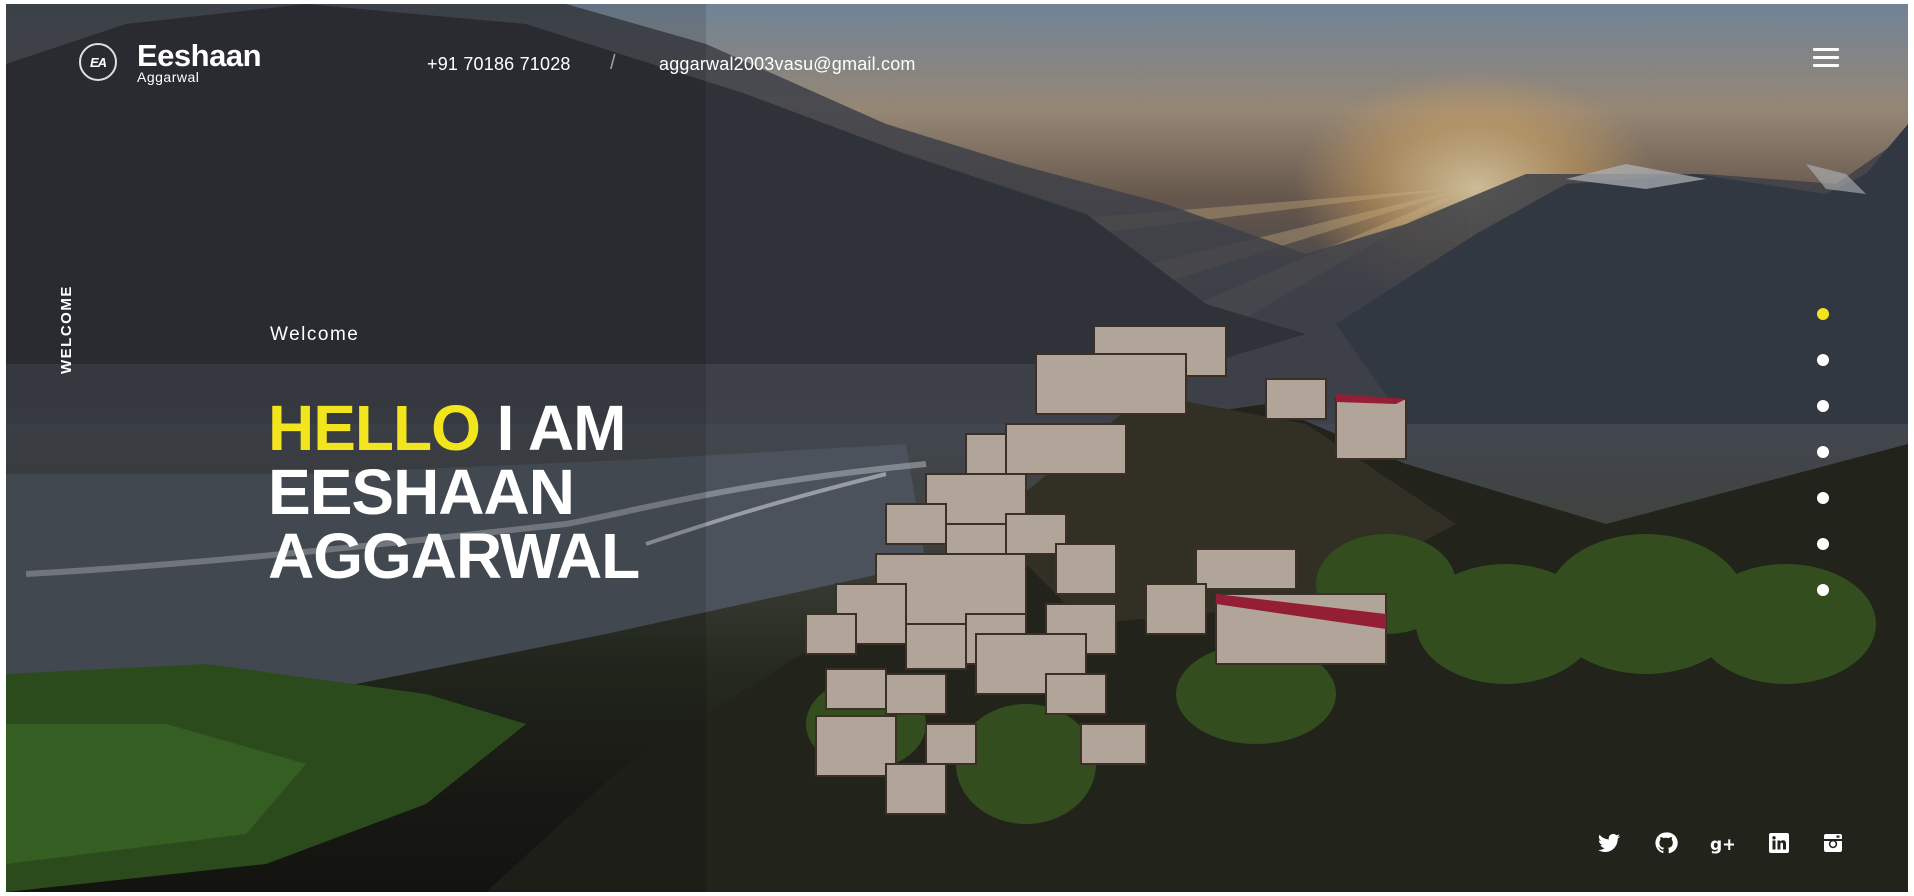  What do you see at coordinates (374, 428) in the screenshot?
I see `hero-highlight: HELLO` at bounding box center [374, 428].